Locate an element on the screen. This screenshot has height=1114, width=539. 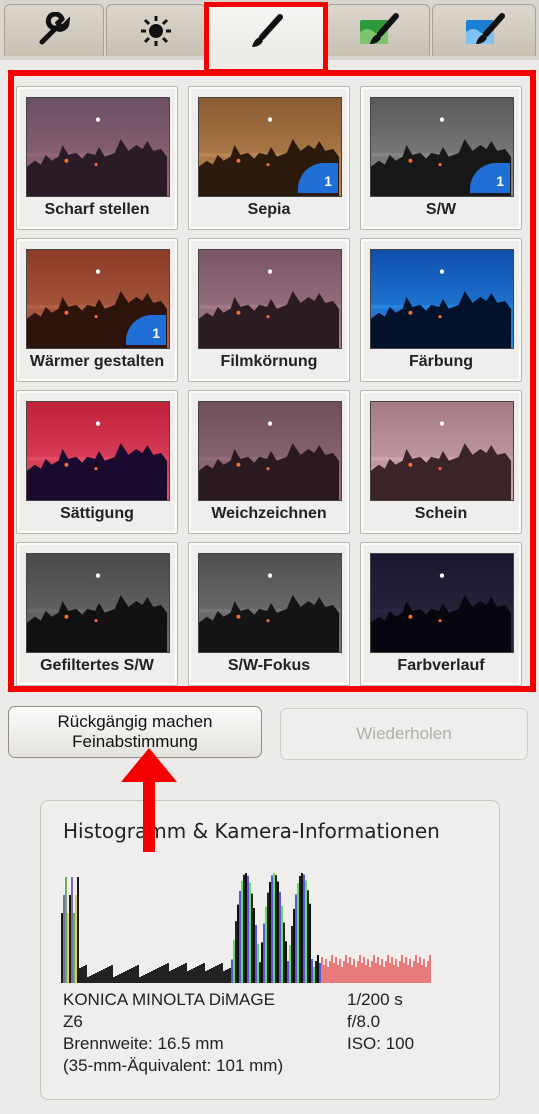
effect-tile: Färbung is located at coordinates (441, 310).